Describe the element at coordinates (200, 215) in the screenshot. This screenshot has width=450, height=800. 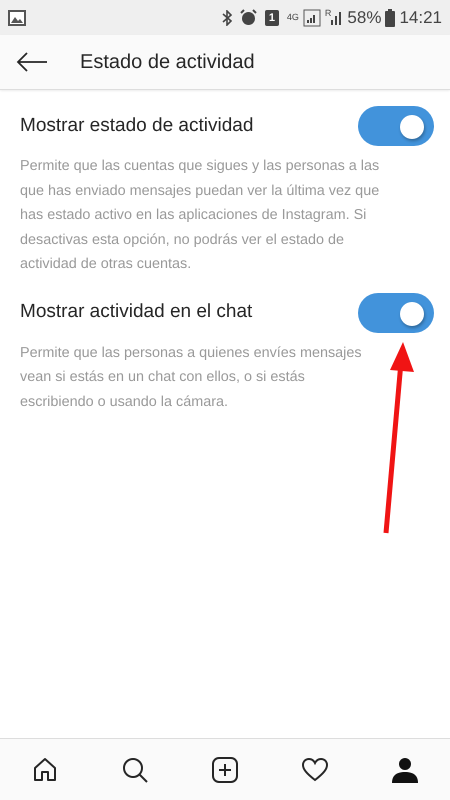
I see `setting-description: Permite que las cuentas que sigues y las personas a las que has enviado mensajes puedan ver la última vez que has estado activo en las aplicaciones de Instagram. Si desactivas esta opción, no podrás ver el estado de actividad de otras cuentas.` at that location.